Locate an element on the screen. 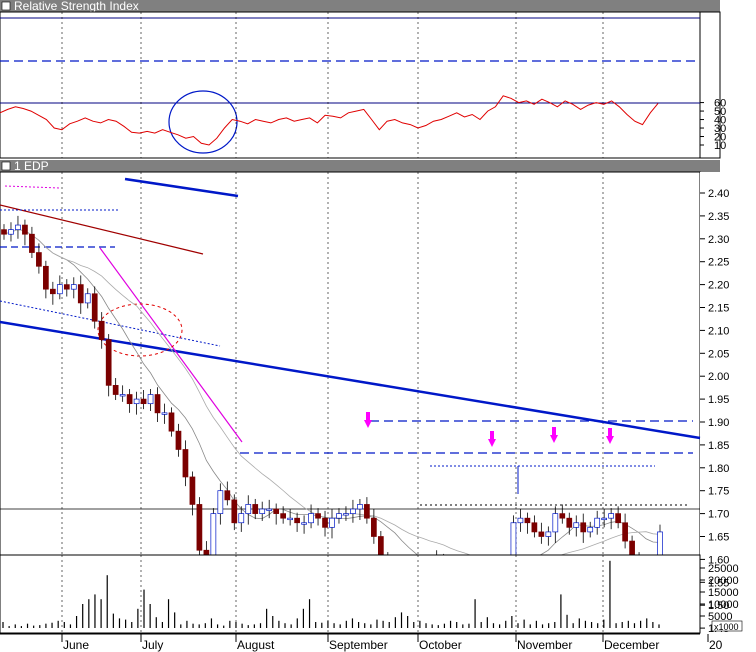 The image size is (756, 652). volume-plot-area is located at coordinates (350, 594).